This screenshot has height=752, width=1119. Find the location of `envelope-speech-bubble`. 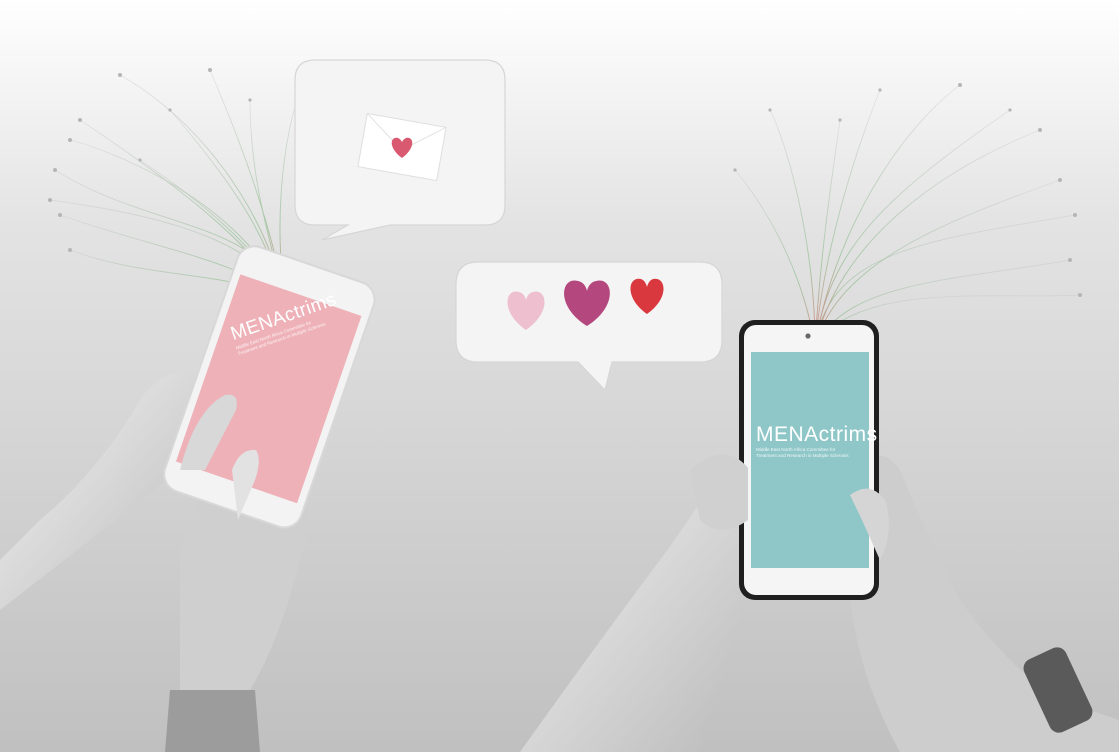

envelope-speech-bubble is located at coordinates (400, 150).